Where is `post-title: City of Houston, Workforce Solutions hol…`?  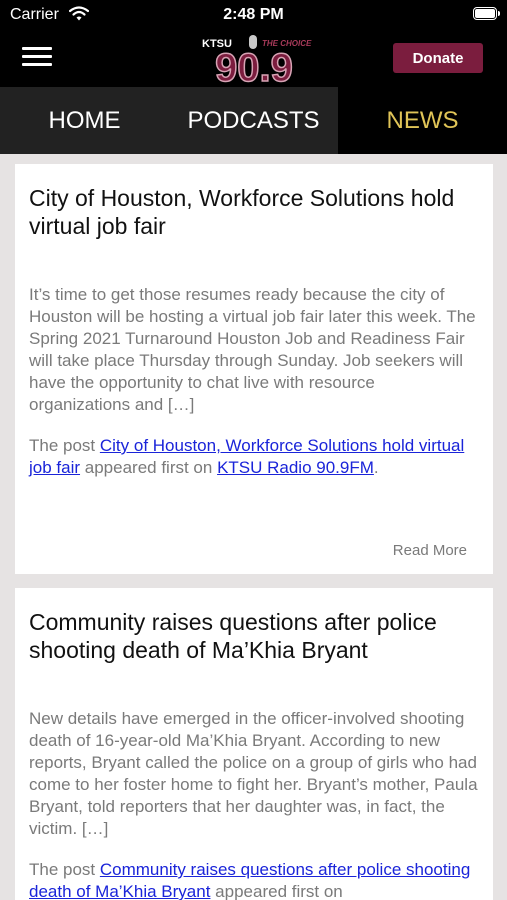
post-title: City of Houston, Workforce Solutions hol… is located at coordinates (254, 212).